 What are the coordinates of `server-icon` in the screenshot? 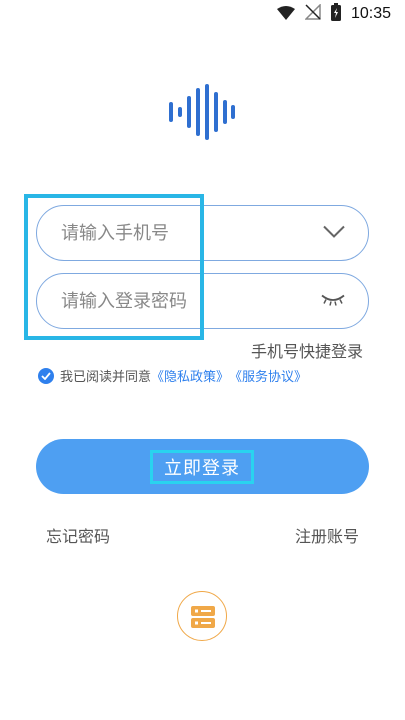 It's located at (203, 617).